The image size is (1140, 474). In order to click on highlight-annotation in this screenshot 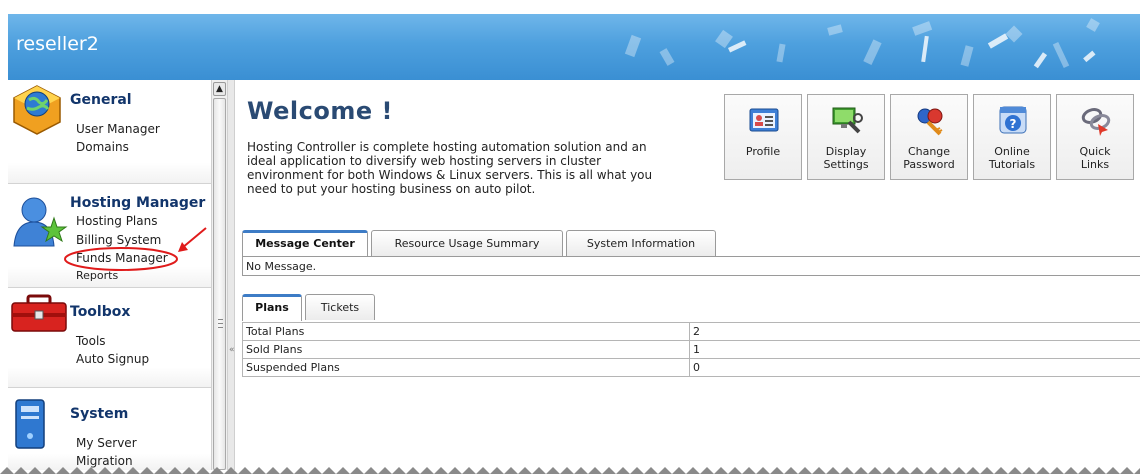, I will do `click(135, 249)`.